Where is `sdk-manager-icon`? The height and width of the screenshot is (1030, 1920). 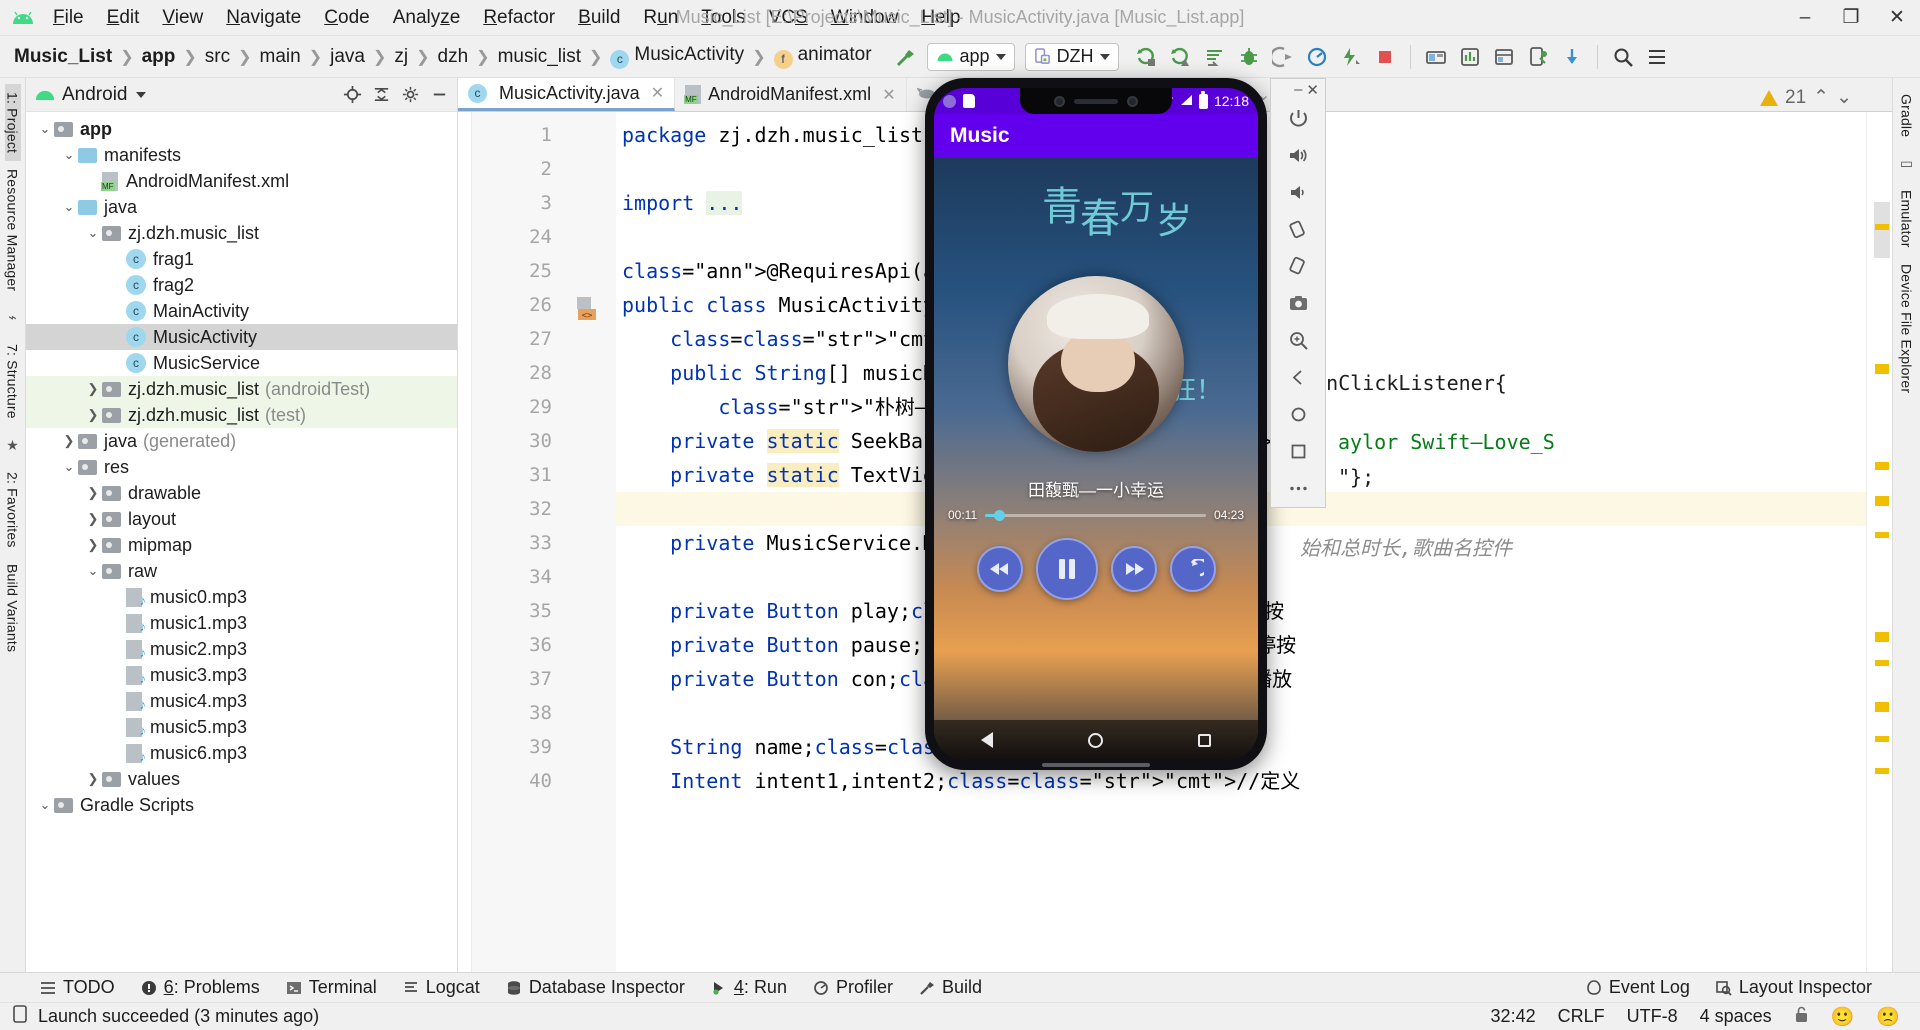 sdk-manager-icon is located at coordinates (1470, 57).